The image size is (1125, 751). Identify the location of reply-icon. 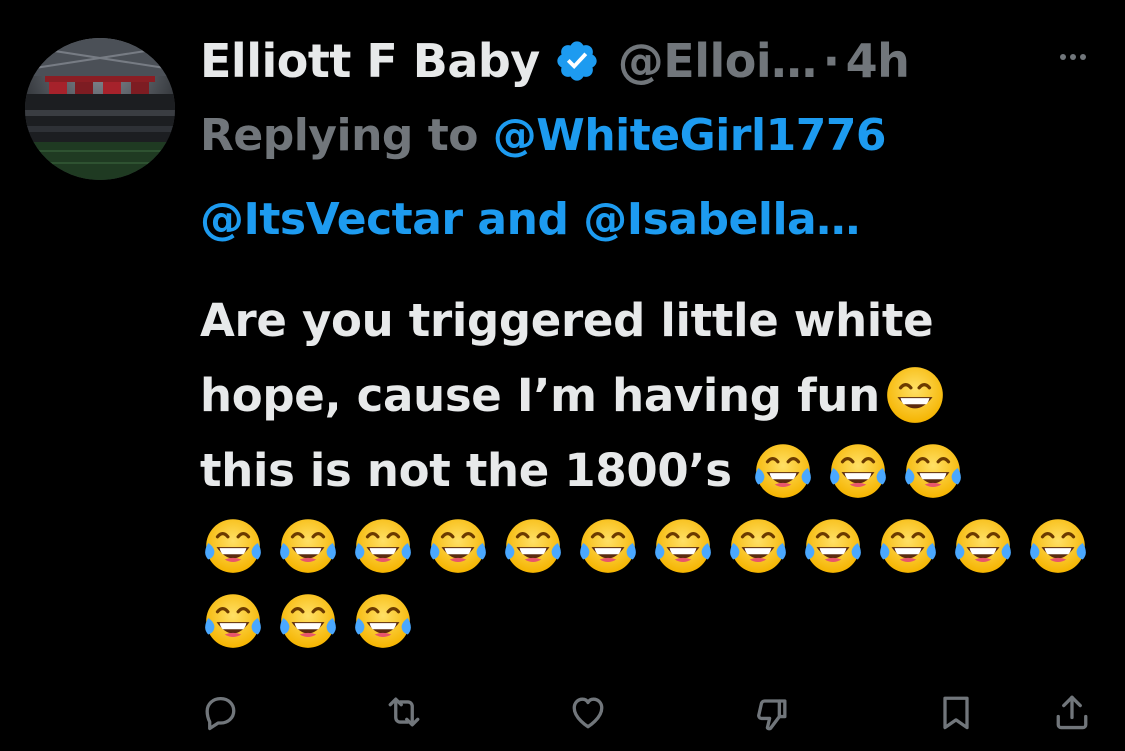
(220, 712).